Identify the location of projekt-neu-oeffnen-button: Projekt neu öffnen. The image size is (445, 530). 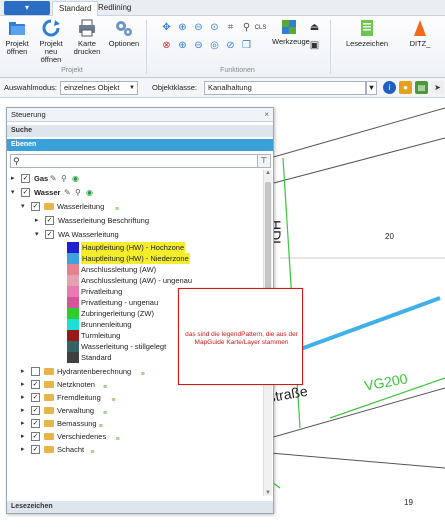
(51, 41).